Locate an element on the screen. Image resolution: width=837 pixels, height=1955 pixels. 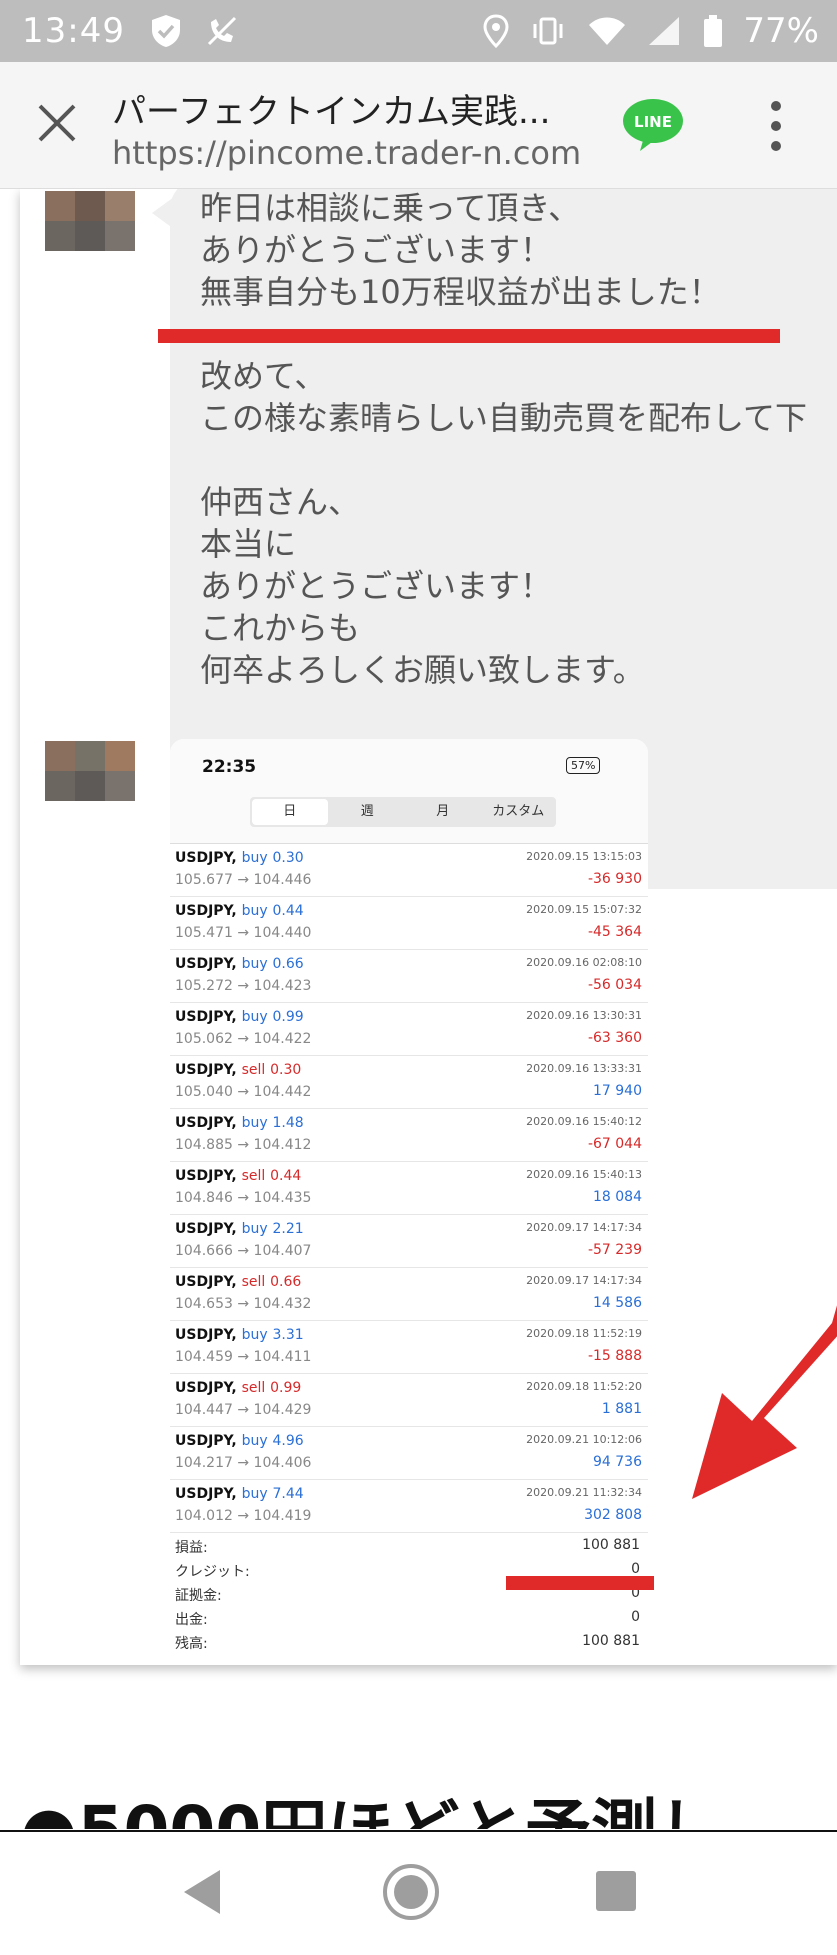
red-arrow-icon is located at coordinates (764, 1402).